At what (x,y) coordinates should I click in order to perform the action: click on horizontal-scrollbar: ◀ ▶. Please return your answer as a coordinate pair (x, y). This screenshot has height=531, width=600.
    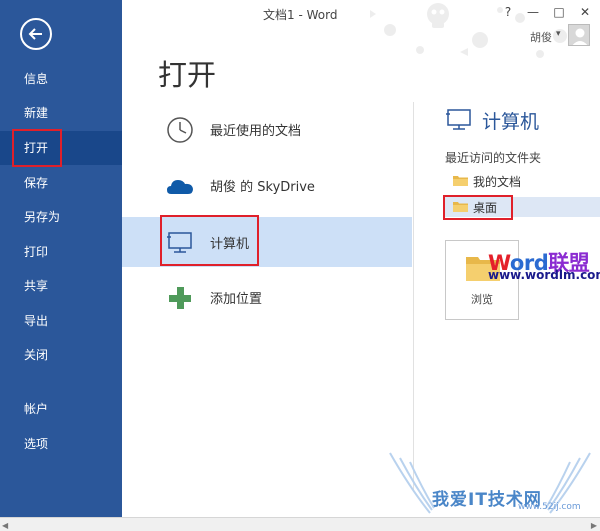
    Looking at the image, I should click on (300, 524).